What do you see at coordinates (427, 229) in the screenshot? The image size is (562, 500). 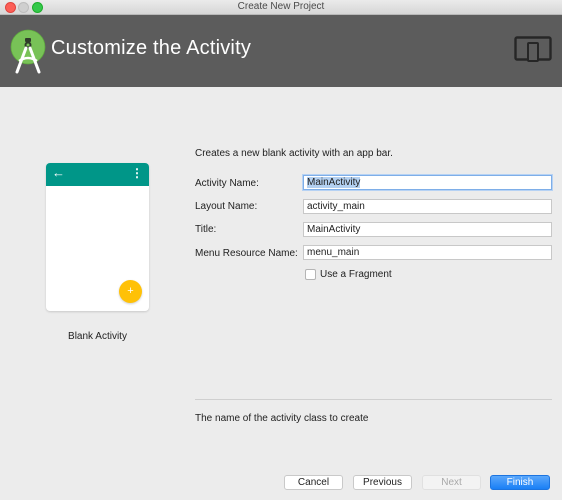 I see `title-input: MainActivity` at bounding box center [427, 229].